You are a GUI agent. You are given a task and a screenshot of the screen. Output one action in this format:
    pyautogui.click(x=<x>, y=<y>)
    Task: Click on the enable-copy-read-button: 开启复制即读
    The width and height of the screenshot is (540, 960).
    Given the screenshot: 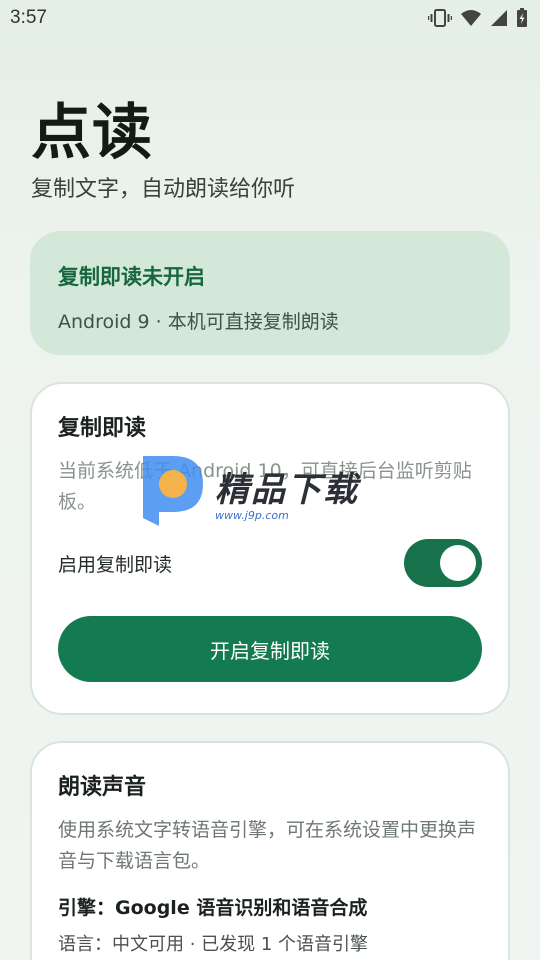 What is the action you would take?
    pyautogui.click(x=270, y=649)
    